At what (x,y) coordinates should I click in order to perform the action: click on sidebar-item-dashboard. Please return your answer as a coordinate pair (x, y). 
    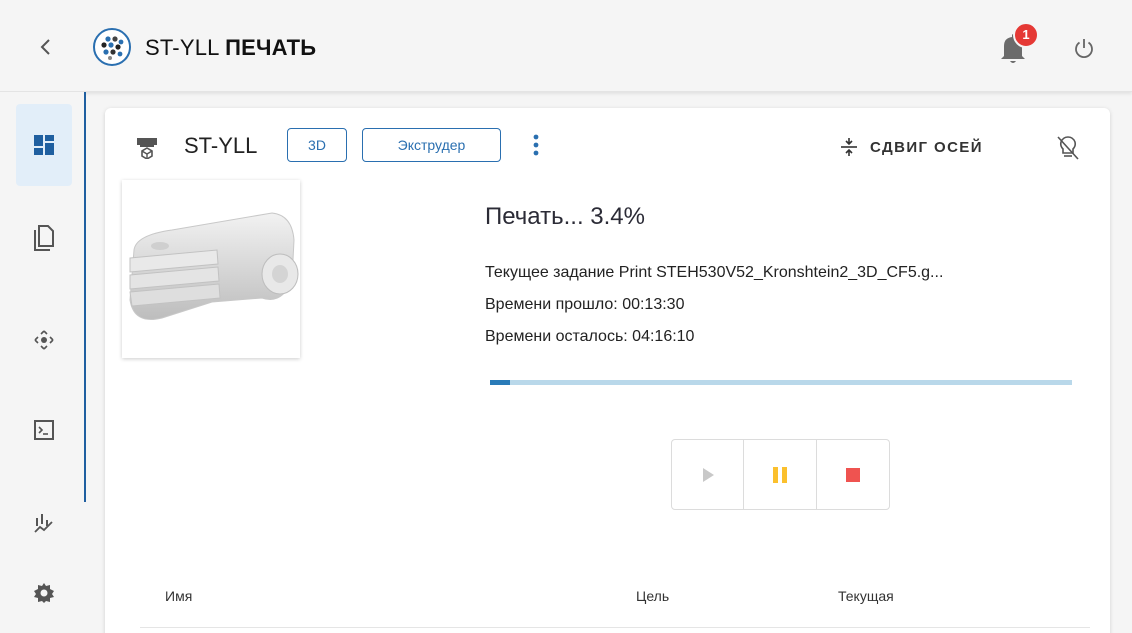
    Looking at the image, I should click on (44, 145).